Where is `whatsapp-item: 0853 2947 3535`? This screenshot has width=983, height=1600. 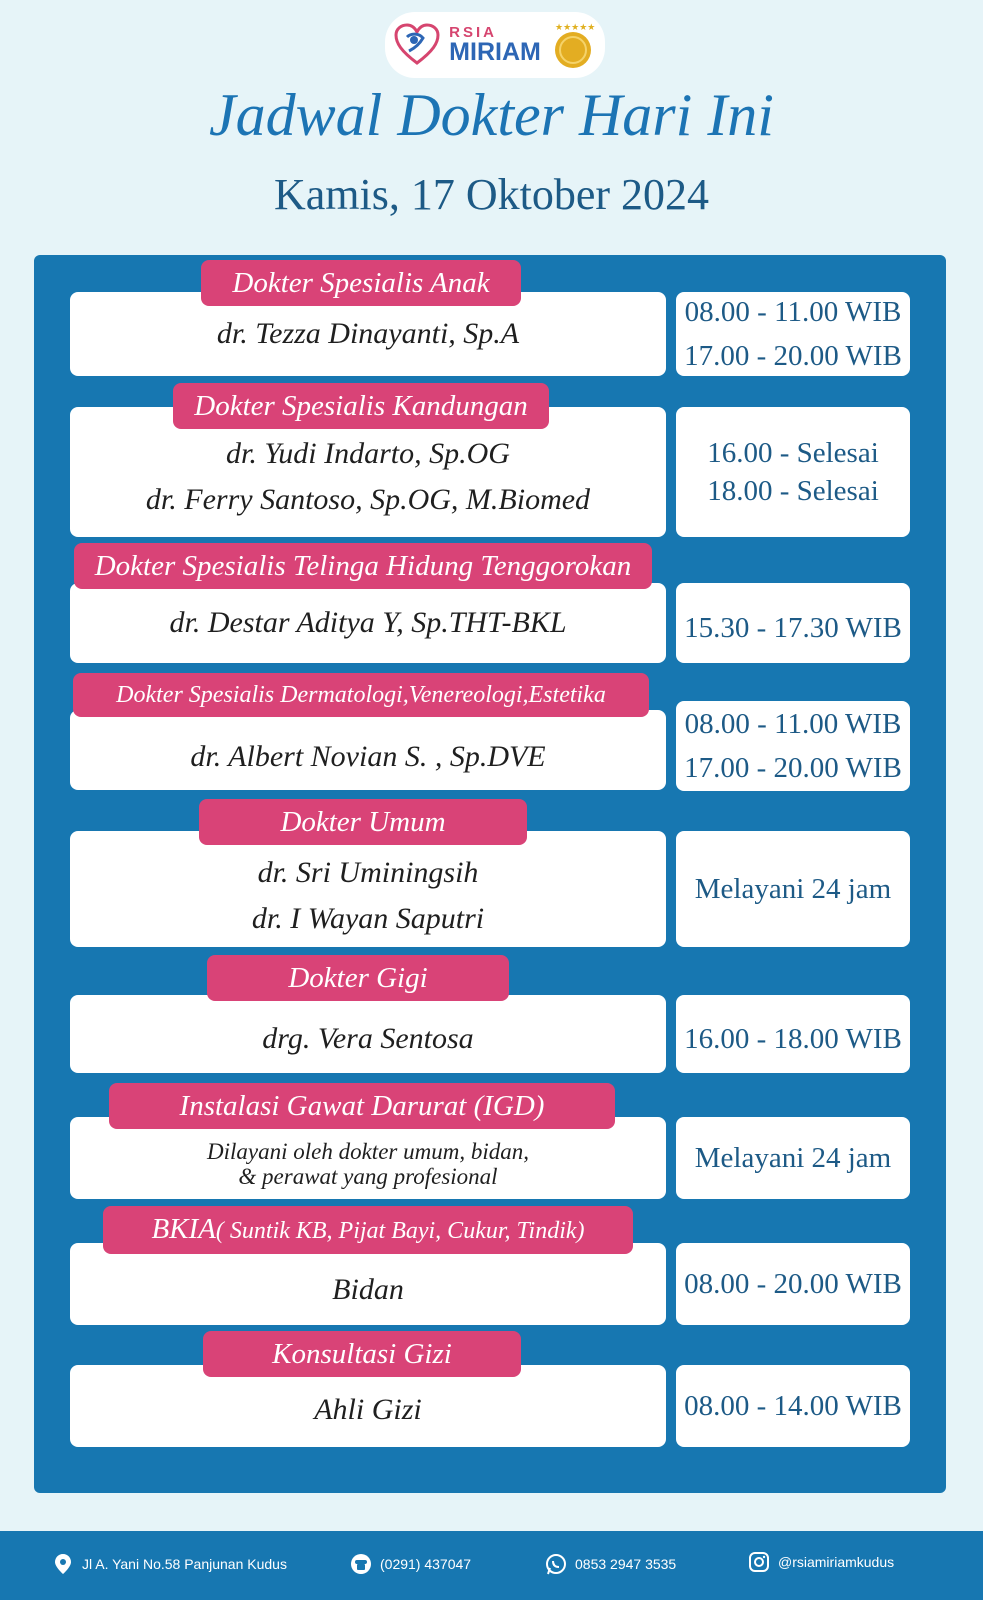 whatsapp-item: 0853 2947 3535 is located at coordinates (610, 1564).